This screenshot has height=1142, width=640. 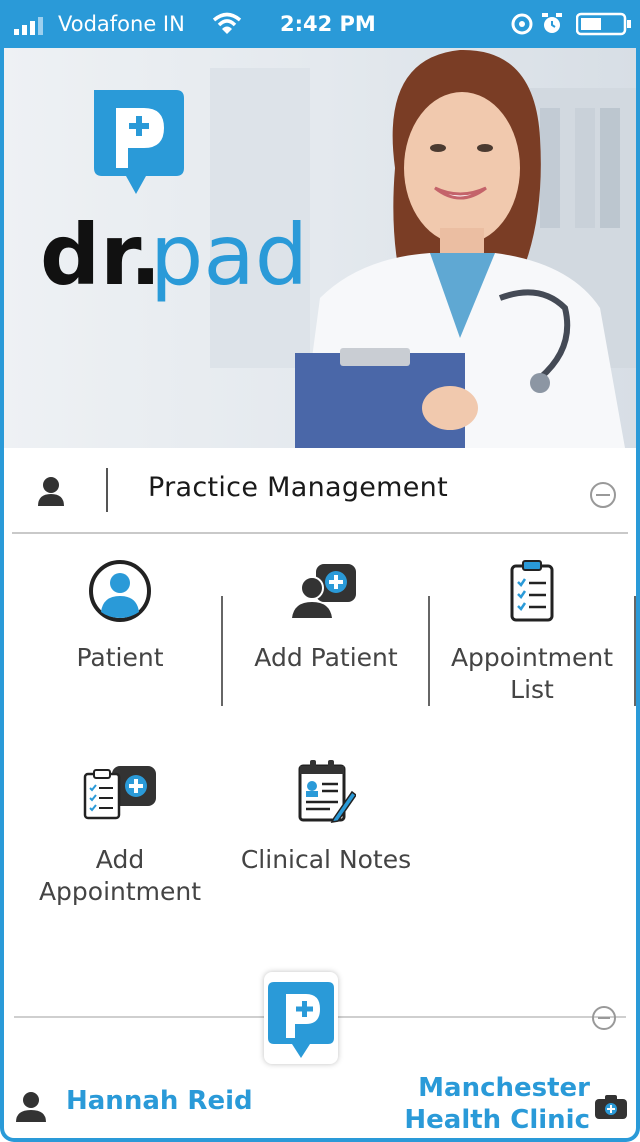 What do you see at coordinates (159, 1101) in the screenshot?
I see `logged-in-user-name: Hannah Reid` at bounding box center [159, 1101].